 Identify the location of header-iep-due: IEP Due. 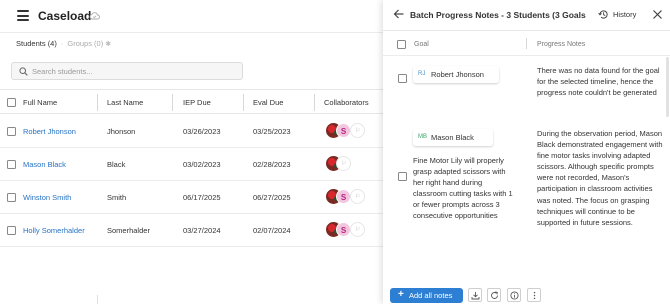
(197, 102).